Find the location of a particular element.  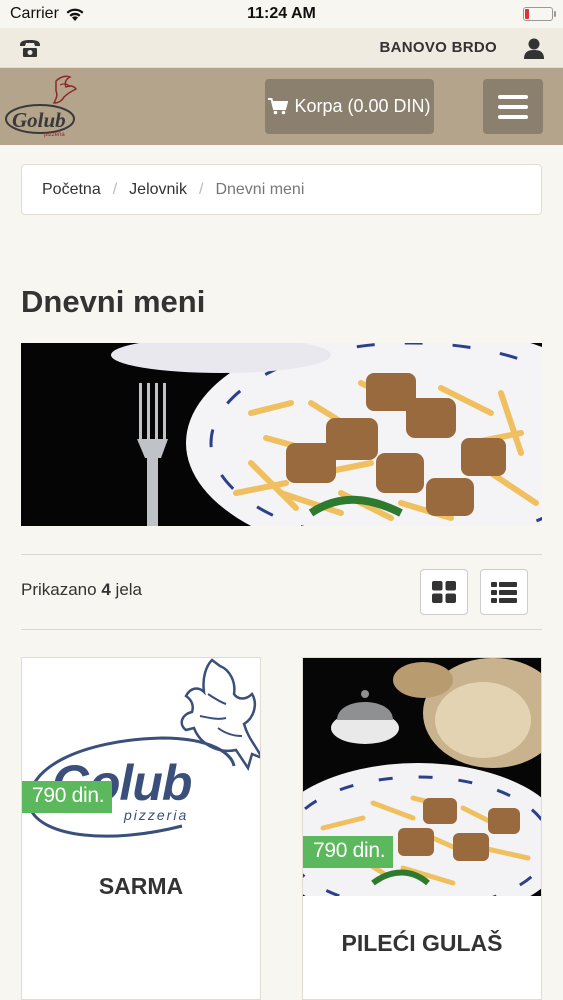

logo-wordmark: Golub is located at coordinates (39, 120).